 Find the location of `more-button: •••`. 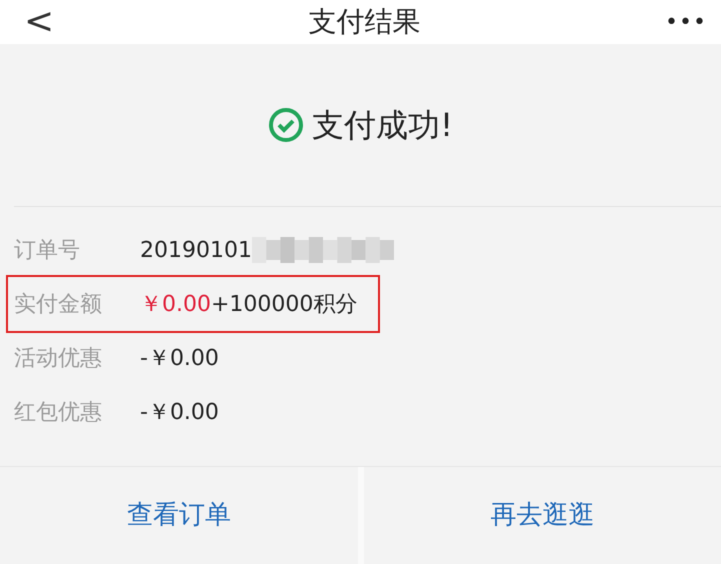

more-button: ••• is located at coordinates (686, 22).